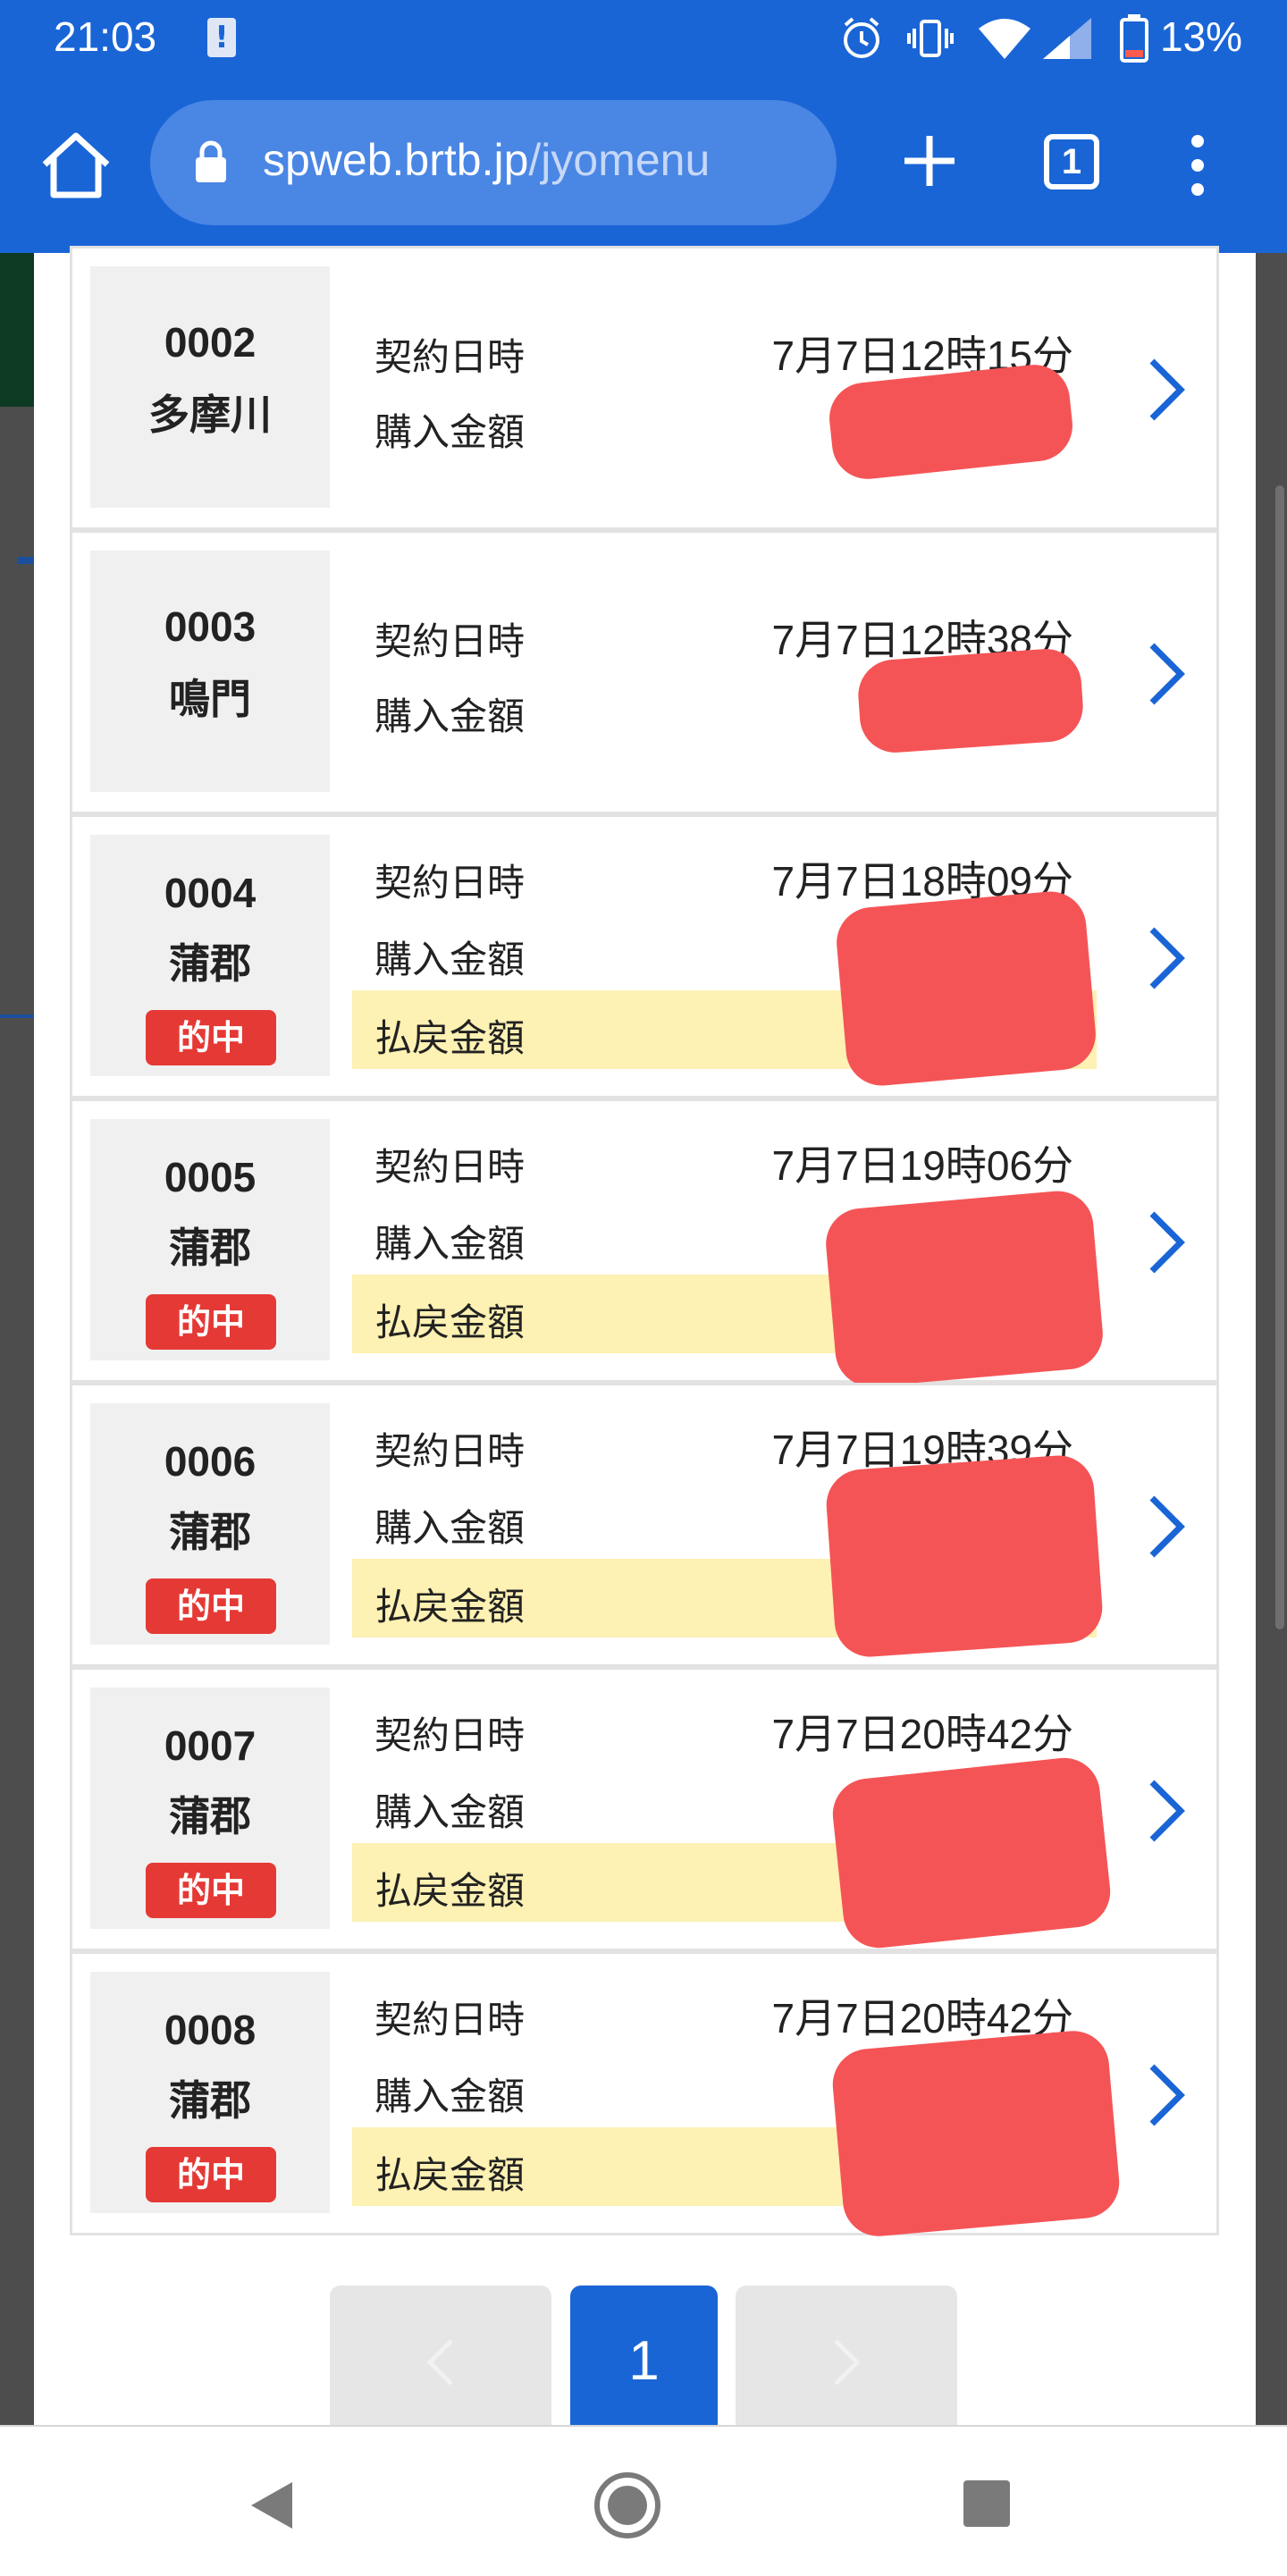  What do you see at coordinates (210, 699) in the screenshot?
I see `venue-name: 鳴門` at bounding box center [210, 699].